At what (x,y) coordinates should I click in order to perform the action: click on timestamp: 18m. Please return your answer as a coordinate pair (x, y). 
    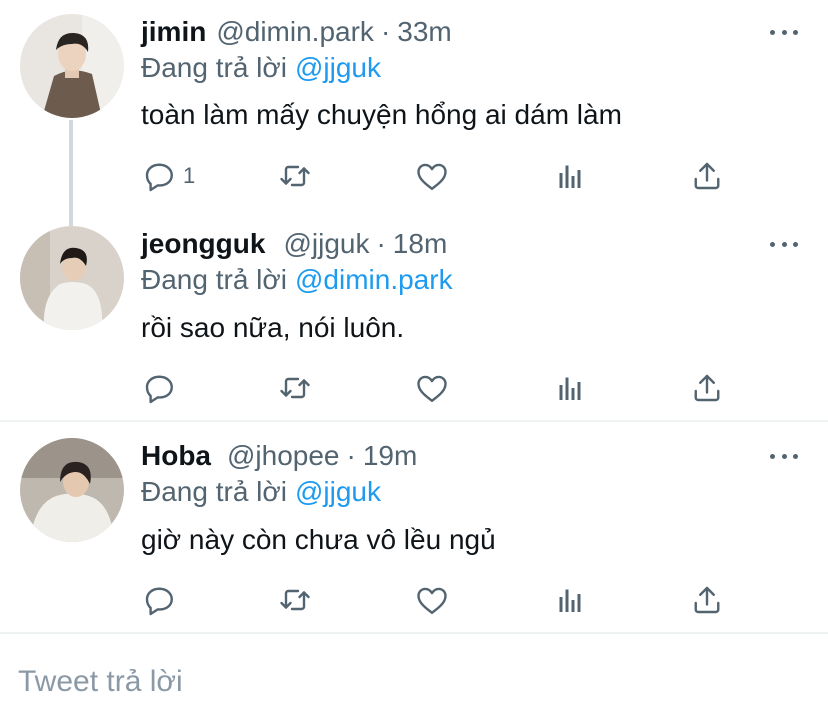
    Looking at the image, I should click on (420, 243).